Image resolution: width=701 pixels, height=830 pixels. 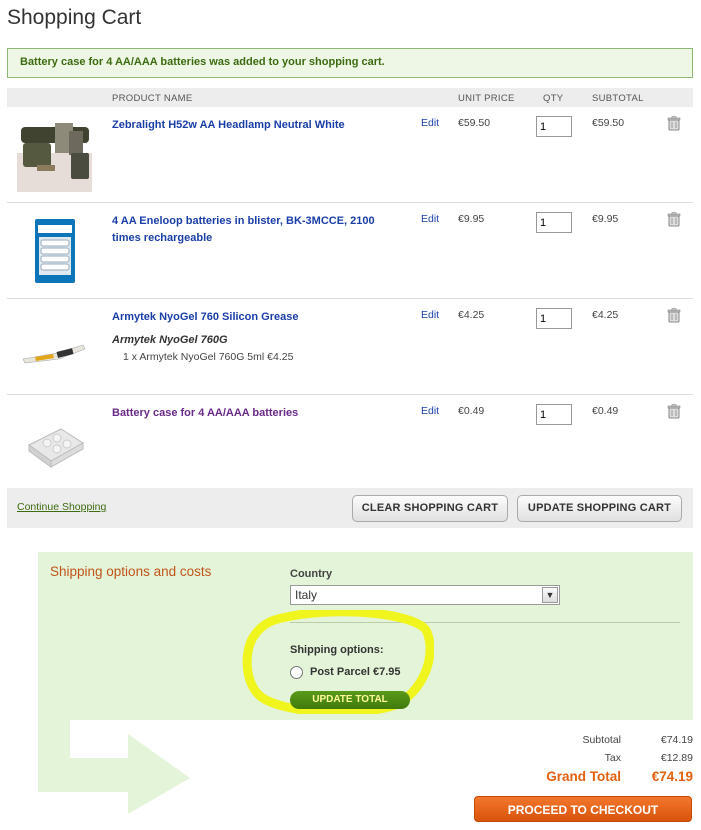 What do you see at coordinates (425, 595) in the screenshot?
I see `country-select: Italy ▼` at bounding box center [425, 595].